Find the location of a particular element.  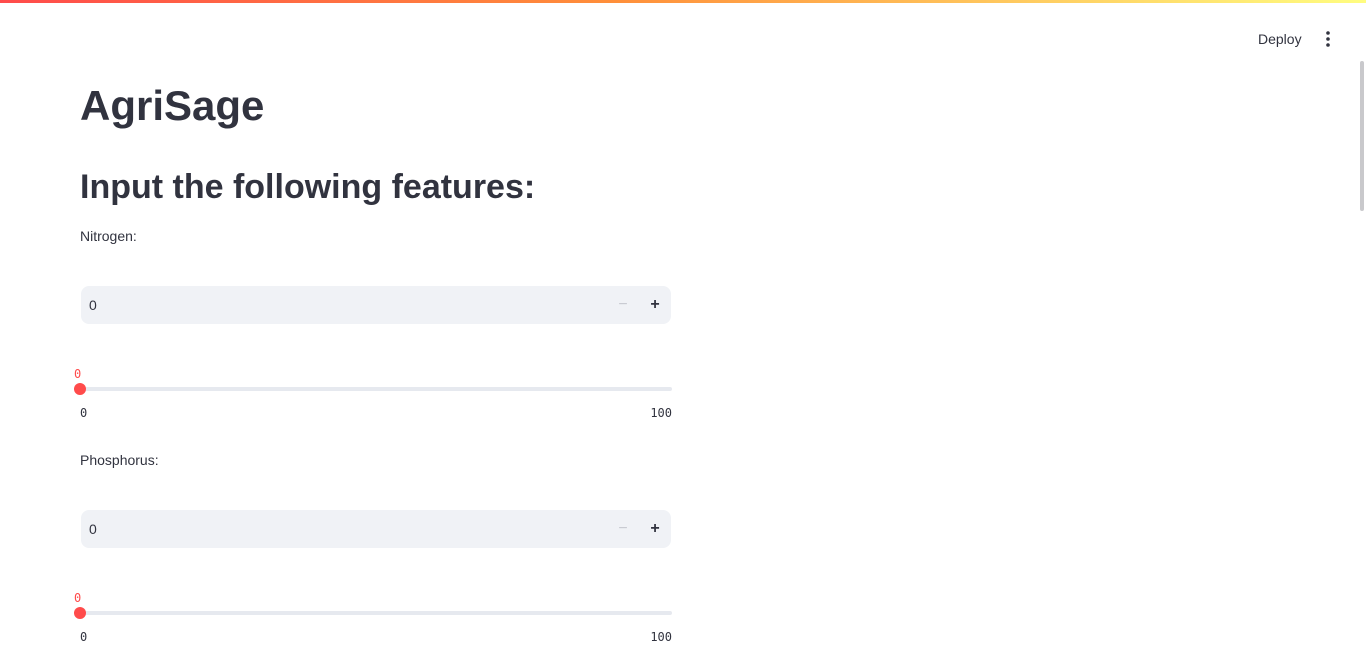

feature-nitrogen: Nitrogen: 0 − + 0 0 100 is located at coordinates (373, 332).